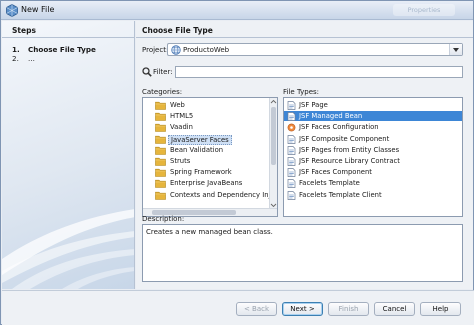  I want to click on category-label: Bean Validation, so click(197, 149).